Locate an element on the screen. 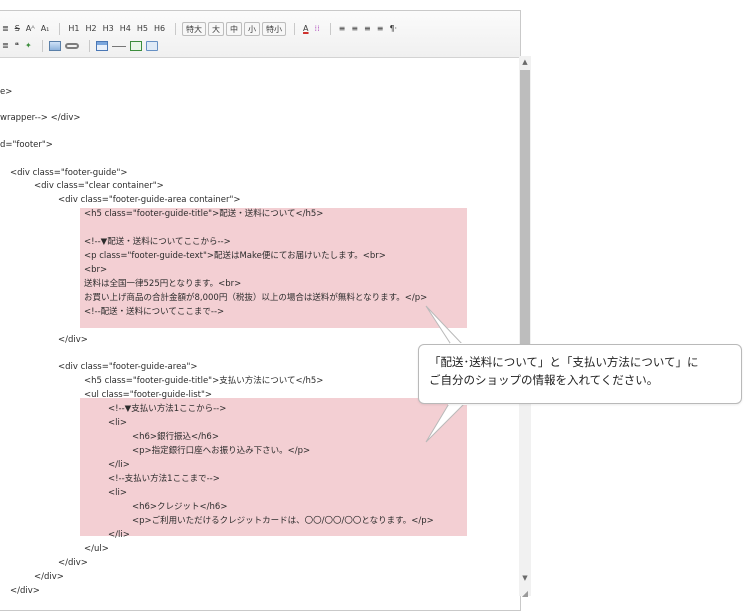  size-xlarge-button: 特大 is located at coordinates (194, 29).